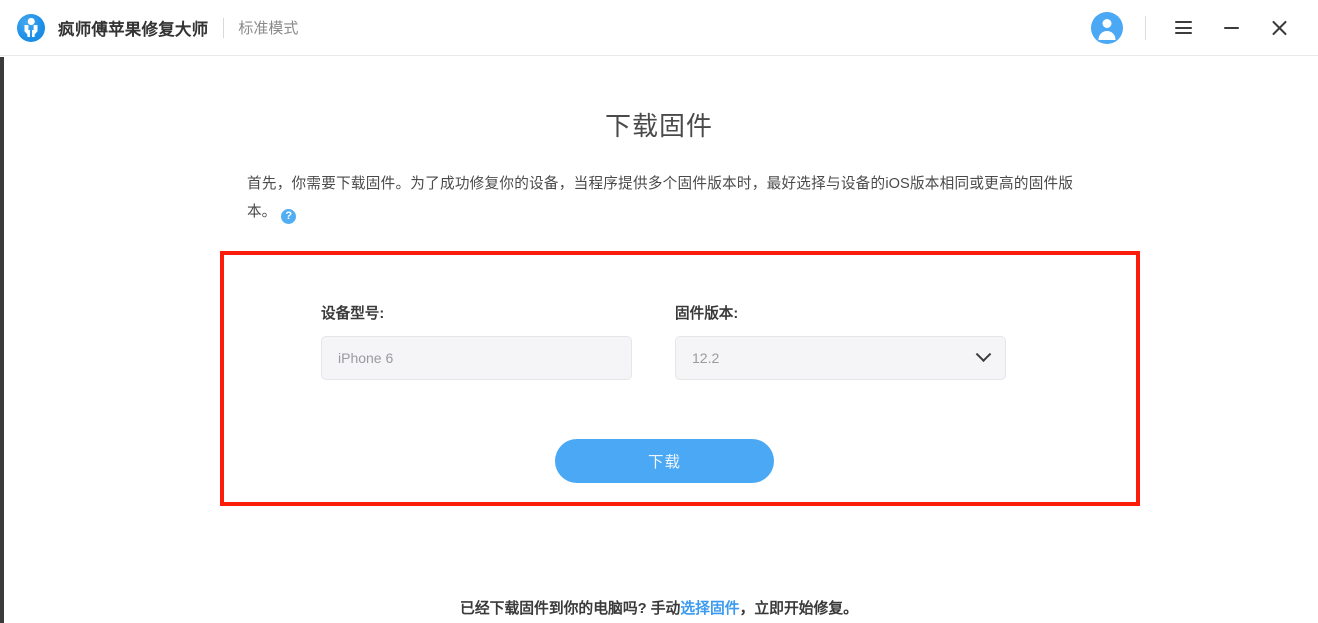 This screenshot has height=623, width=1318. Describe the element at coordinates (570, 609) in the screenshot. I see `note-prefix: 已经下载固件到你的电脑吗? 手动` at that location.